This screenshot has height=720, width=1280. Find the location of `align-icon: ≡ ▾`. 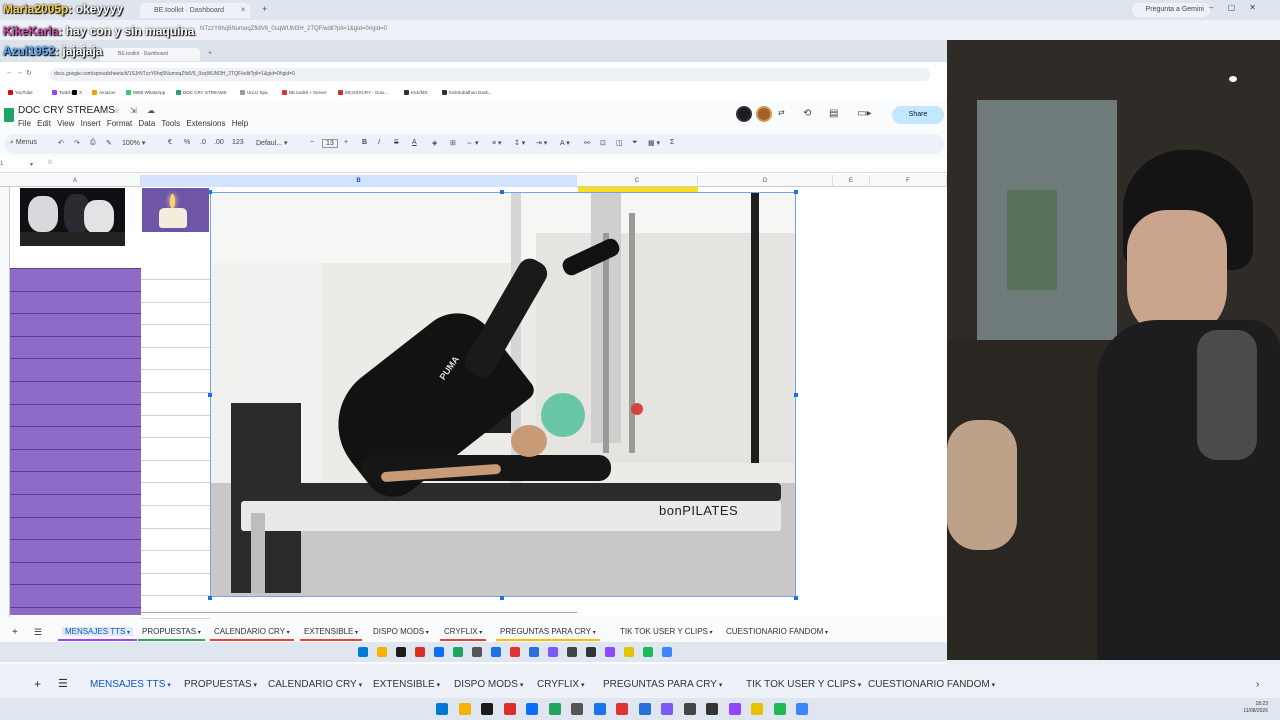

align-icon: ≡ ▾ is located at coordinates (497, 143).